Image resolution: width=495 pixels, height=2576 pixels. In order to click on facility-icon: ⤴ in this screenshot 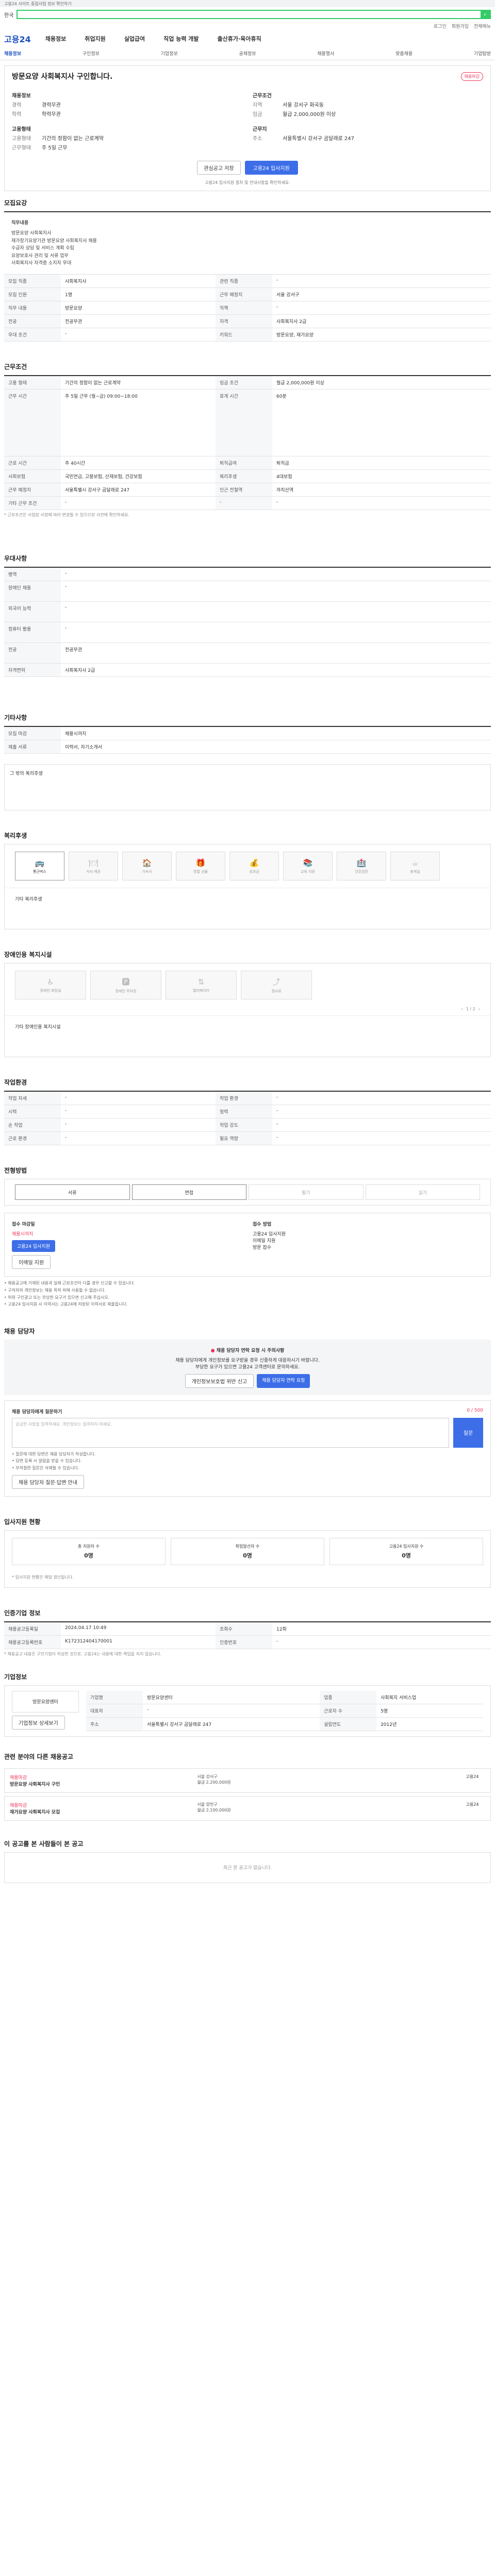, I will do `click(276, 982)`.